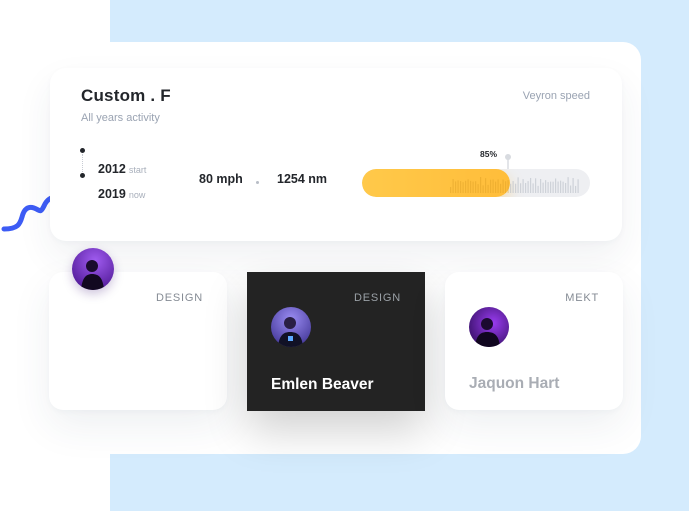 The height and width of the screenshot is (511, 689). What do you see at coordinates (137, 195) in the screenshot?
I see `year-note: now` at bounding box center [137, 195].